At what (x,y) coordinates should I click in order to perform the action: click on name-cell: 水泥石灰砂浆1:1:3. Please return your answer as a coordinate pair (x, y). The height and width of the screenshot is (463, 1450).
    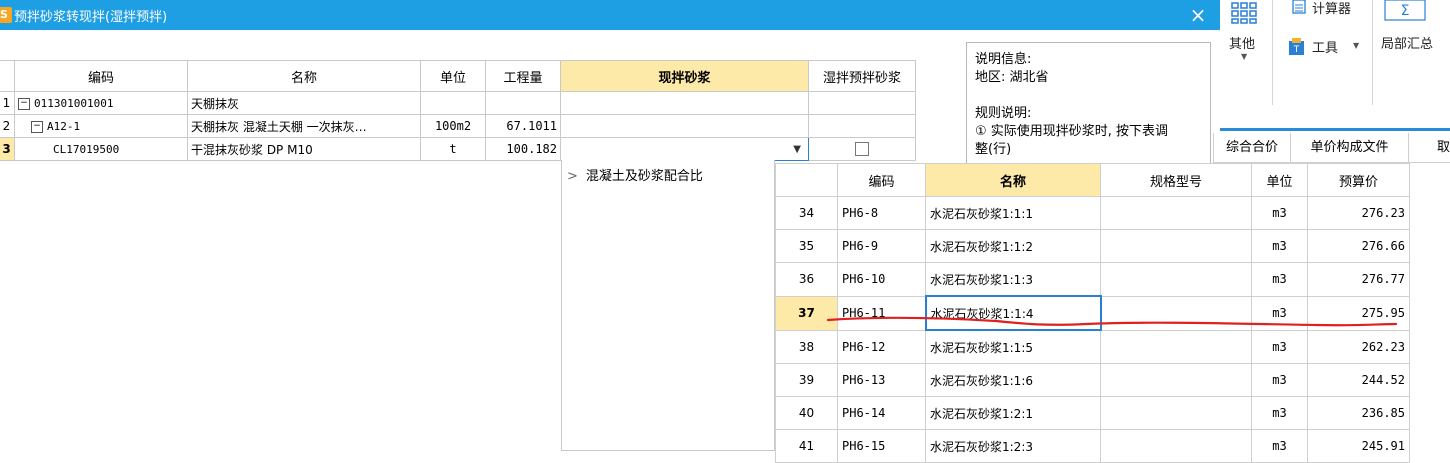
    Looking at the image, I should click on (1013, 279).